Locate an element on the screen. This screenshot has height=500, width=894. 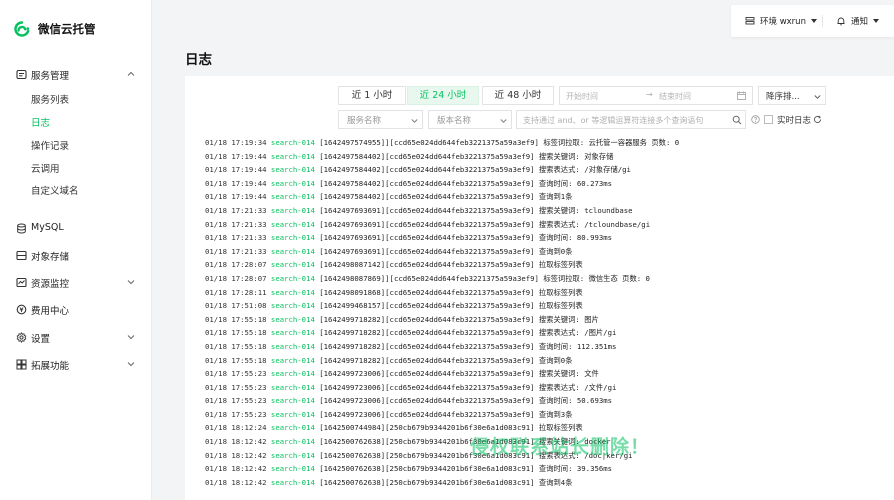
tab-last-24-hours: 近 24 小时 is located at coordinates (443, 95).